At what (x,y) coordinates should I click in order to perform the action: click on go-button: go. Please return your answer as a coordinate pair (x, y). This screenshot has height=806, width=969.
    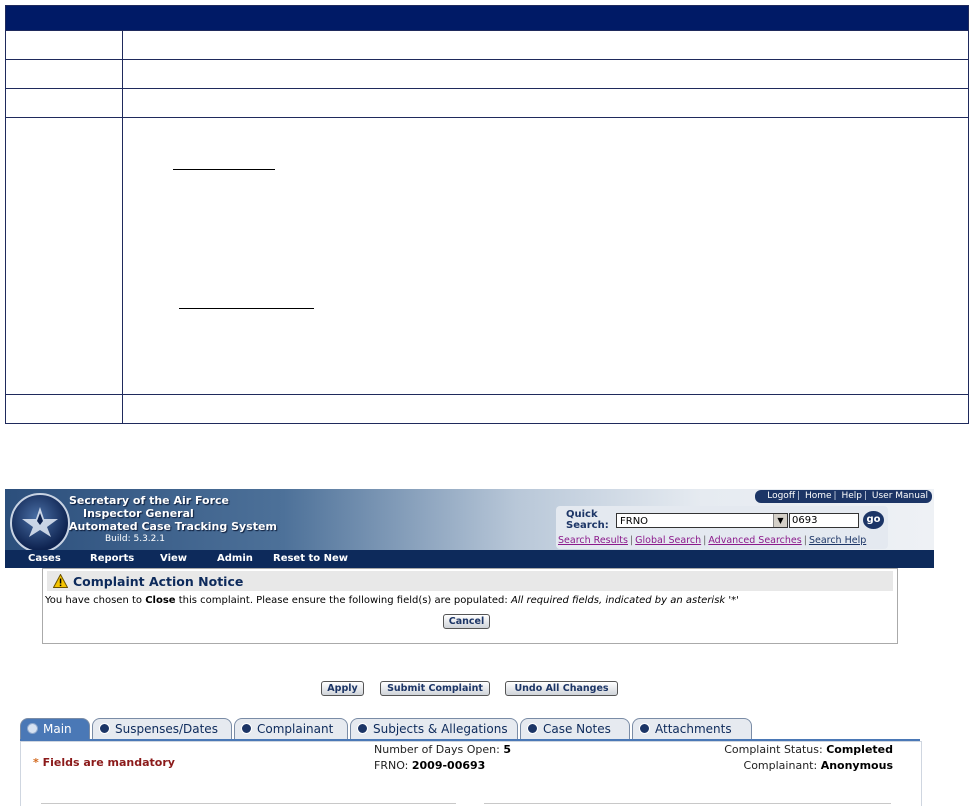
    Looking at the image, I should click on (873, 520).